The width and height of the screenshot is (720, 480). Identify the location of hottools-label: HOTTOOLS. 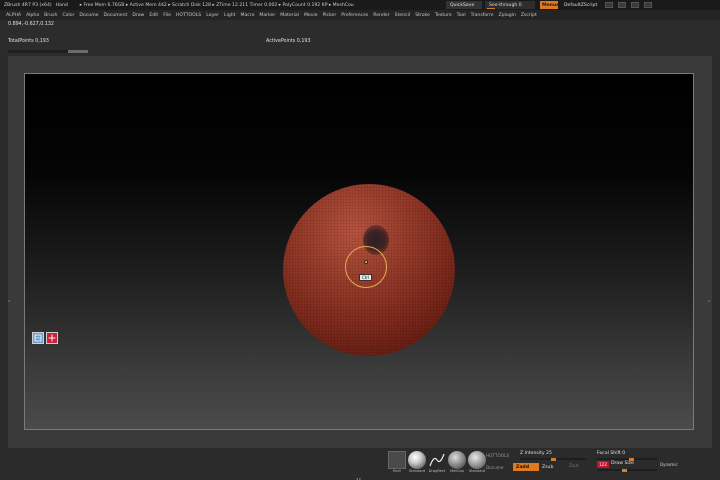
(497, 455).